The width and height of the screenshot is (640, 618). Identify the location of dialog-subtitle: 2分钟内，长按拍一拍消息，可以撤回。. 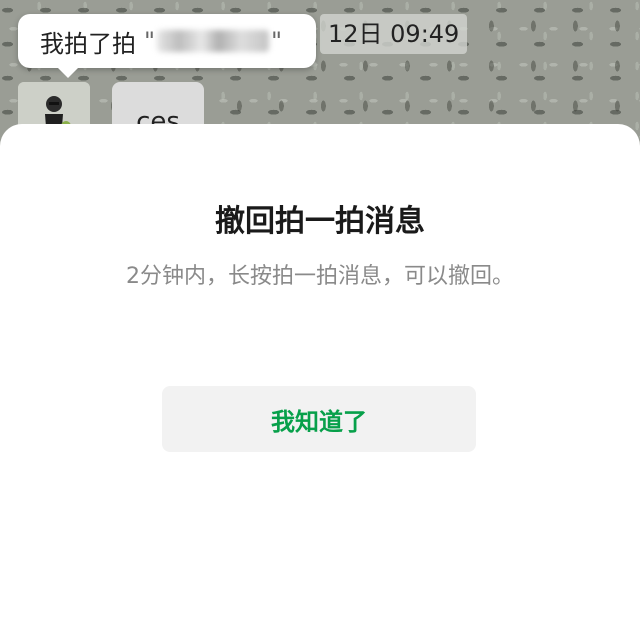
(320, 276).